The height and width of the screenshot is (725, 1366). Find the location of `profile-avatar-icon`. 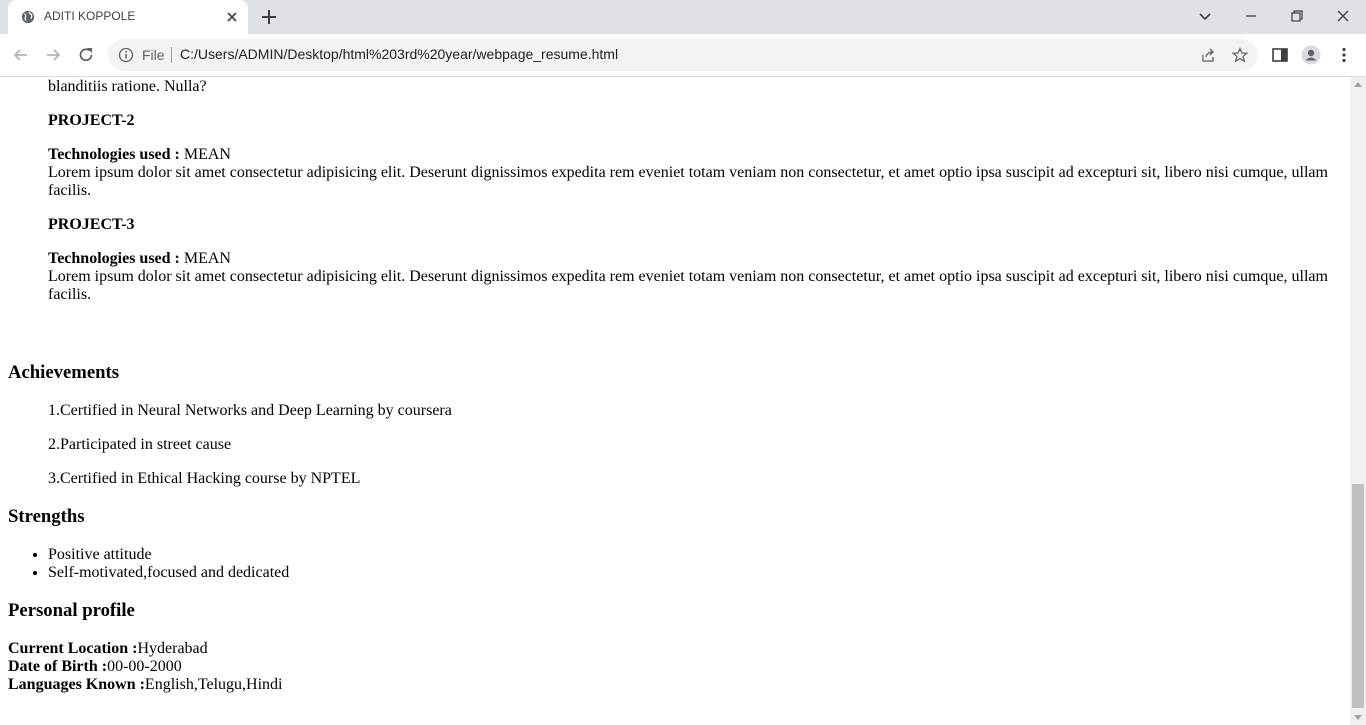

profile-avatar-icon is located at coordinates (1311, 55).